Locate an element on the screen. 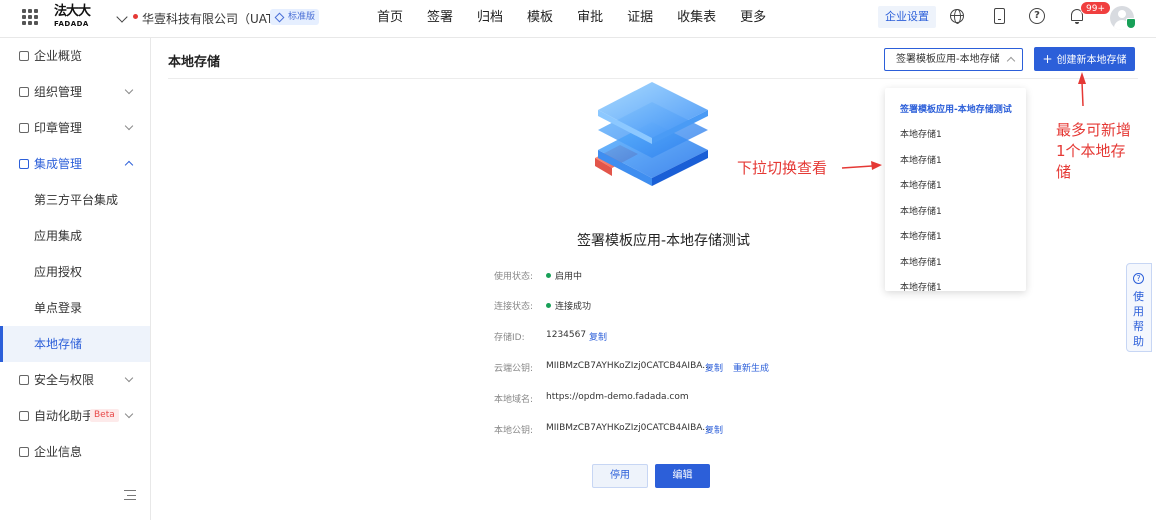  domain-label: 本地域名: is located at coordinates (514, 400).